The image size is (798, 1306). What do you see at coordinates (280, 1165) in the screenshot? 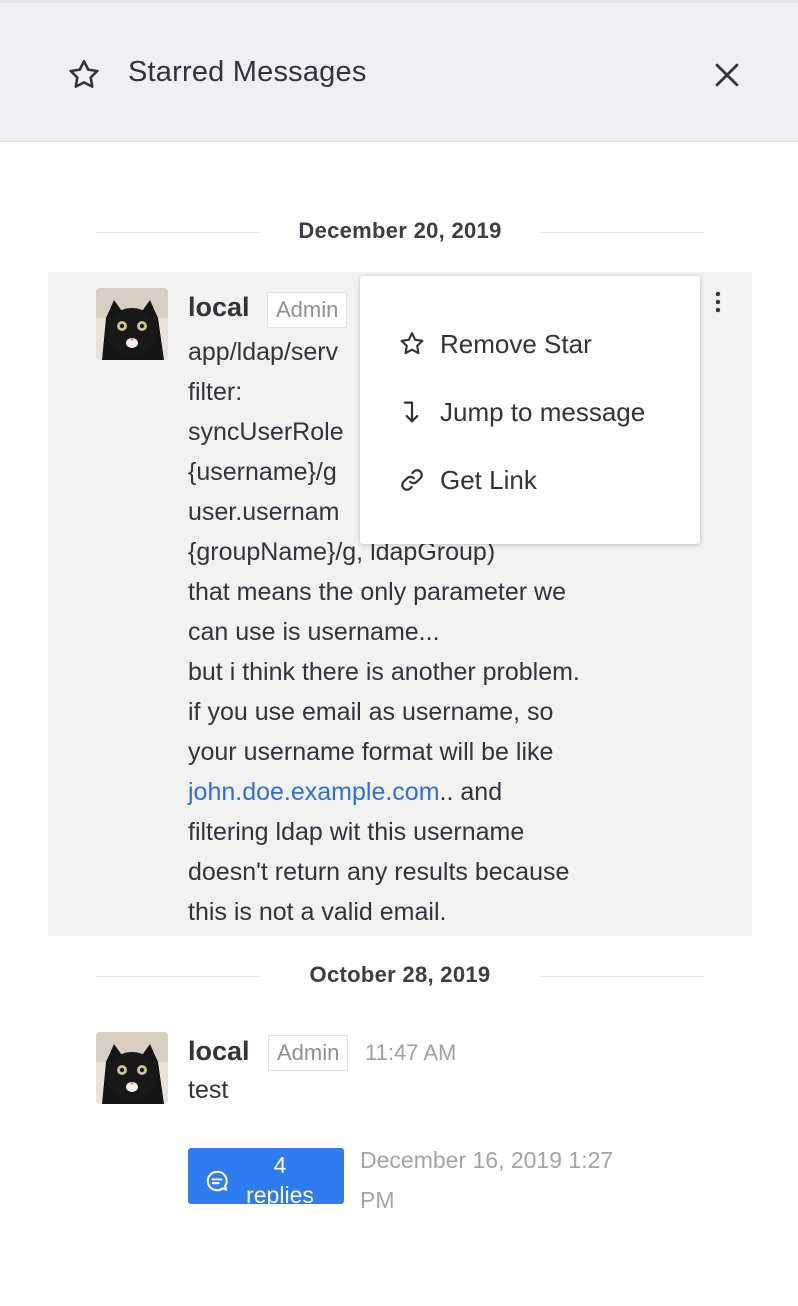
I see `replies-count: 4` at bounding box center [280, 1165].